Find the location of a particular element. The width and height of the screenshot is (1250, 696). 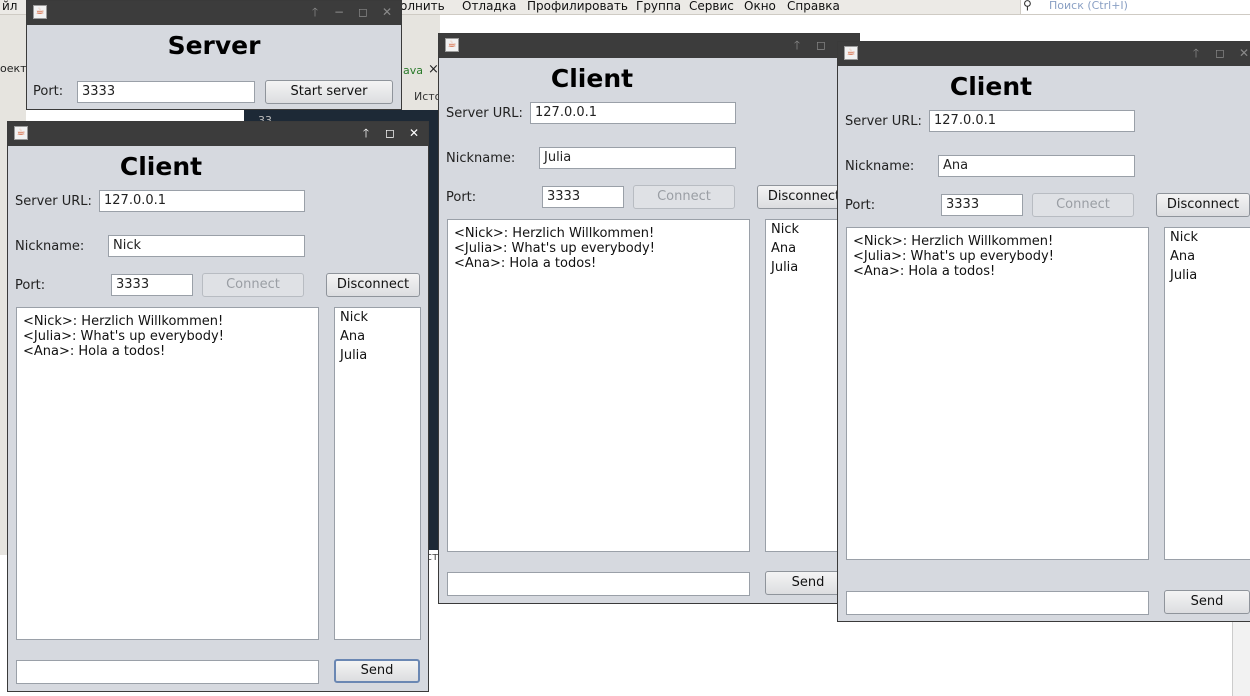

ide-search-box: ⚲ Поиск (Ctrl+I) is located at coordinates (1135, 7).